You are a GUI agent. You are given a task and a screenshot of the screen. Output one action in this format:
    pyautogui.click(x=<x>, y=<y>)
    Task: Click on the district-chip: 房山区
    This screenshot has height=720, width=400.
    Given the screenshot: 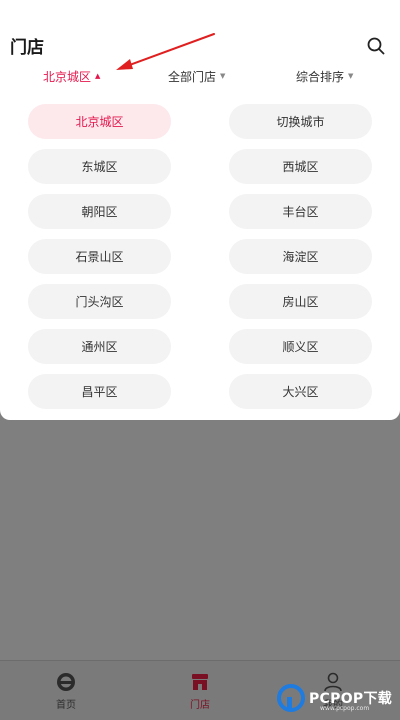 What is the action you would take?
    pyautogui.click(x=300, y=301)
    